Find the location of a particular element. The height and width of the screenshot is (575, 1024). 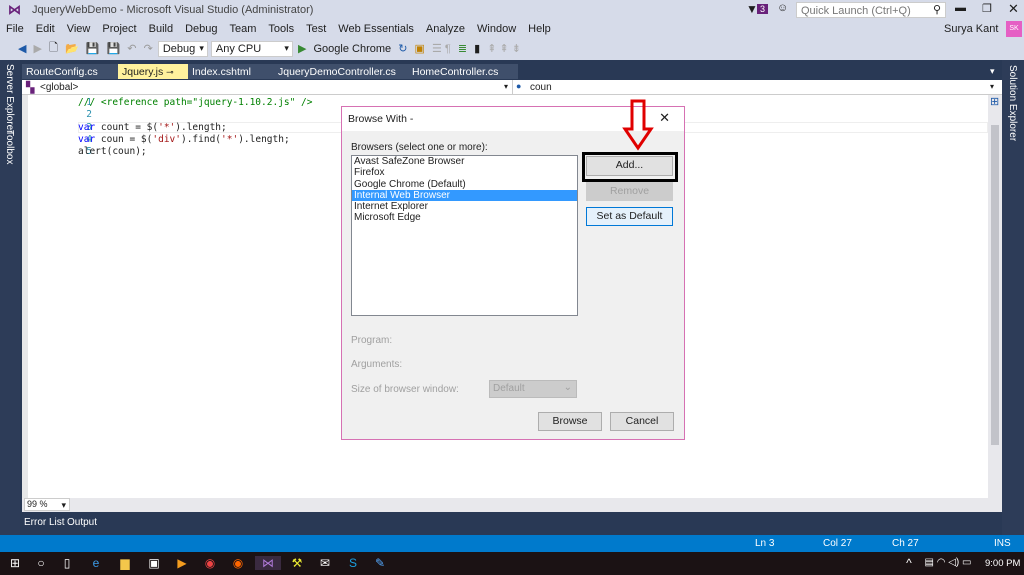

tab-index-cshtml: Index.cshtml is located at coordinates (221, 71).